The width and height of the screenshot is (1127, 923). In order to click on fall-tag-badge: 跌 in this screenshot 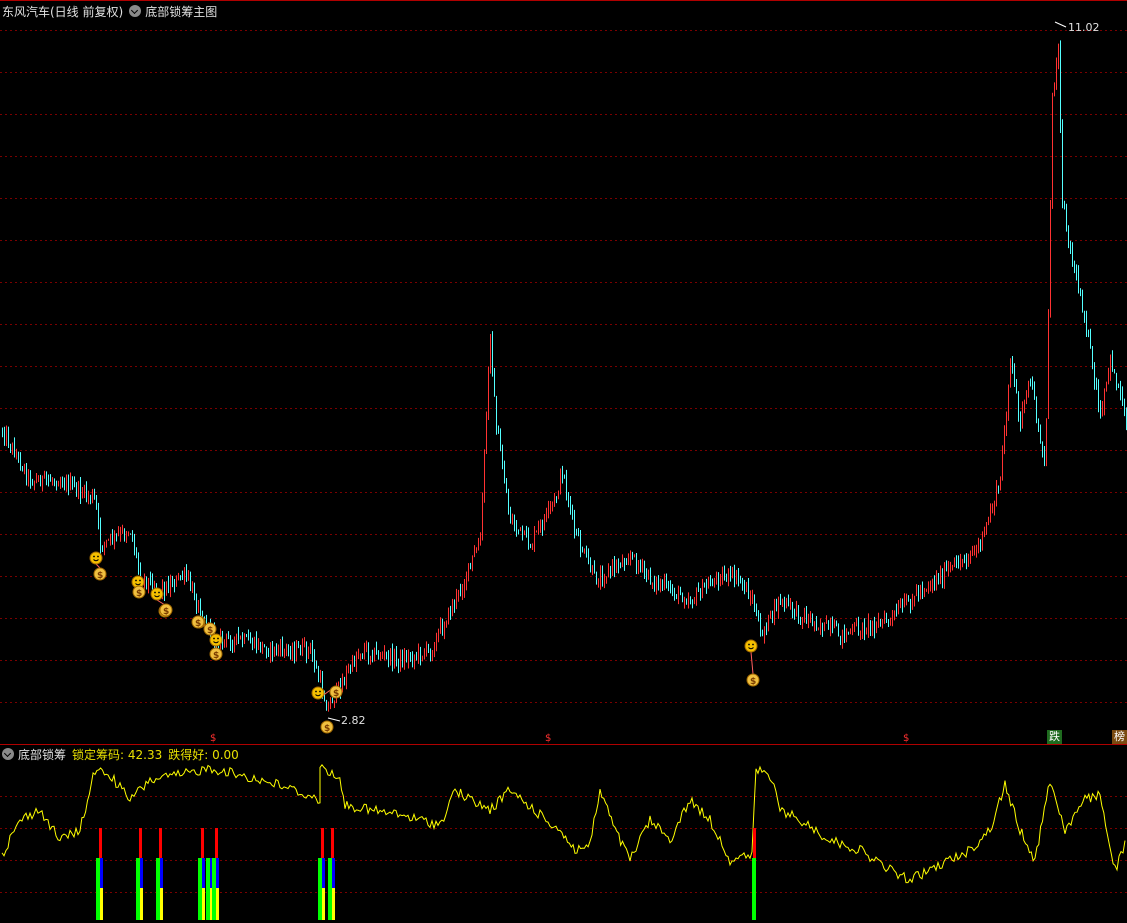, I will do `click(1054, 737)`.